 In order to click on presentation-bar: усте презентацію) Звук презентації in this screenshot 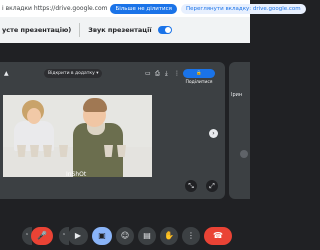, I will do `click(125, 30)`.